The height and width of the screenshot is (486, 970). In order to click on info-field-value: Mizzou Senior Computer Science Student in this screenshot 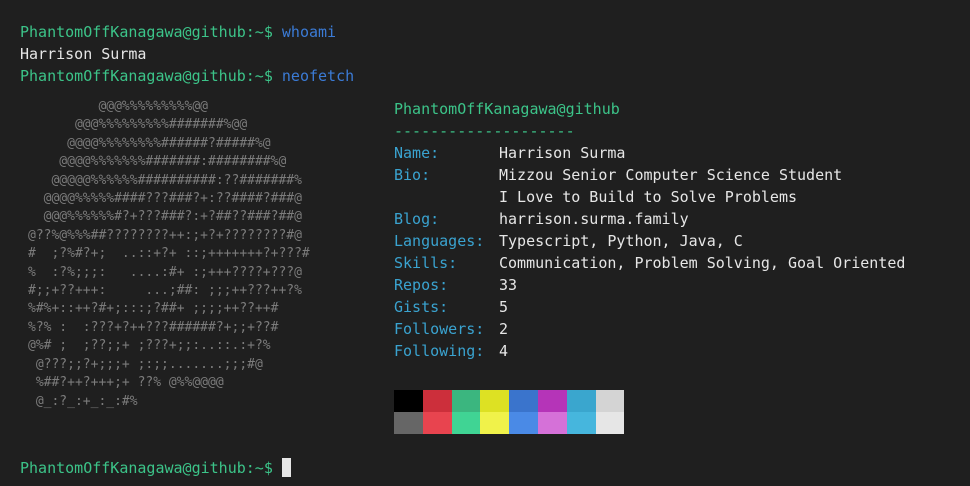, I will do `click(671, 175)`.